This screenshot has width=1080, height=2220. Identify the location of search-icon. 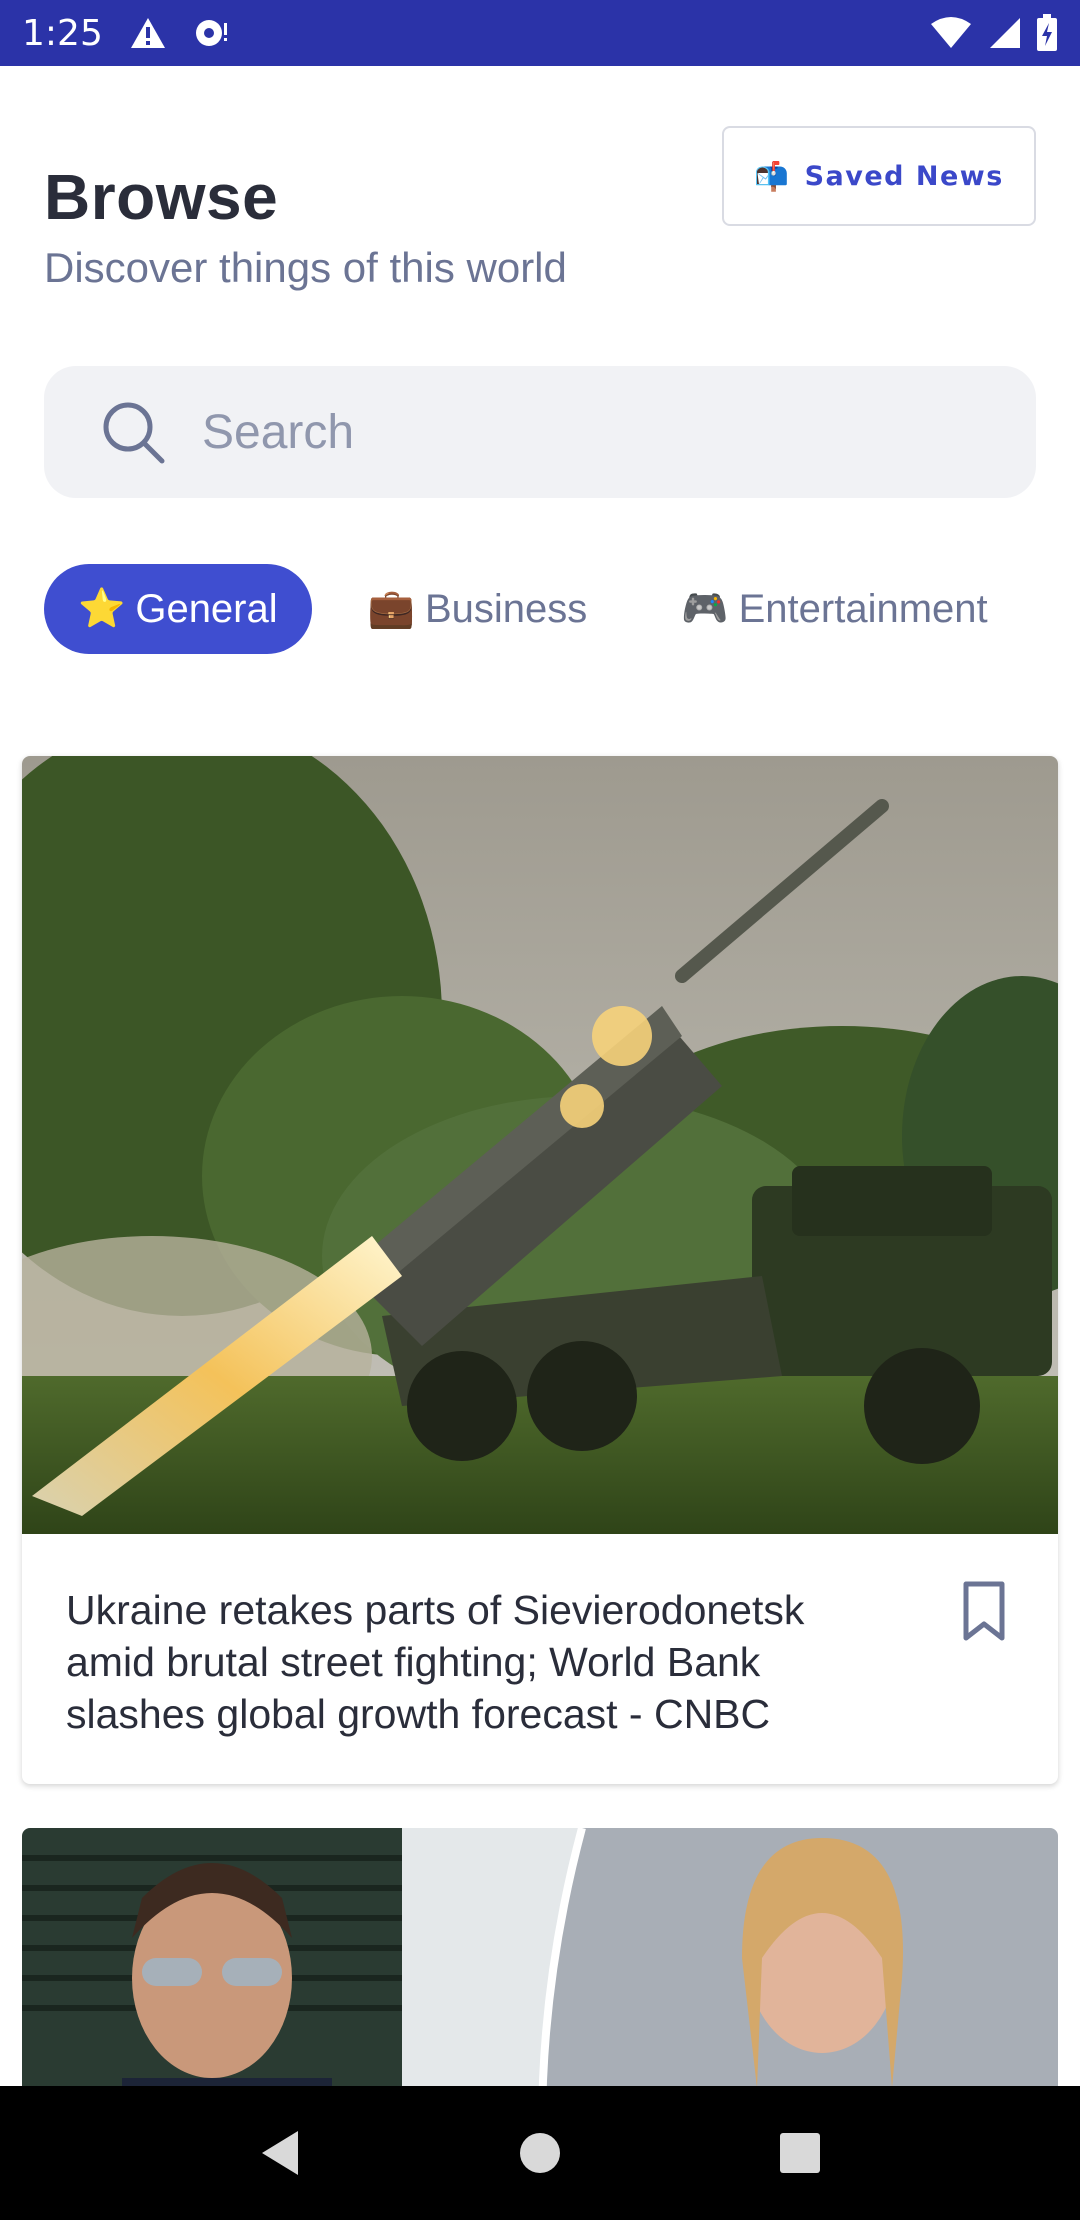
(134, 433).